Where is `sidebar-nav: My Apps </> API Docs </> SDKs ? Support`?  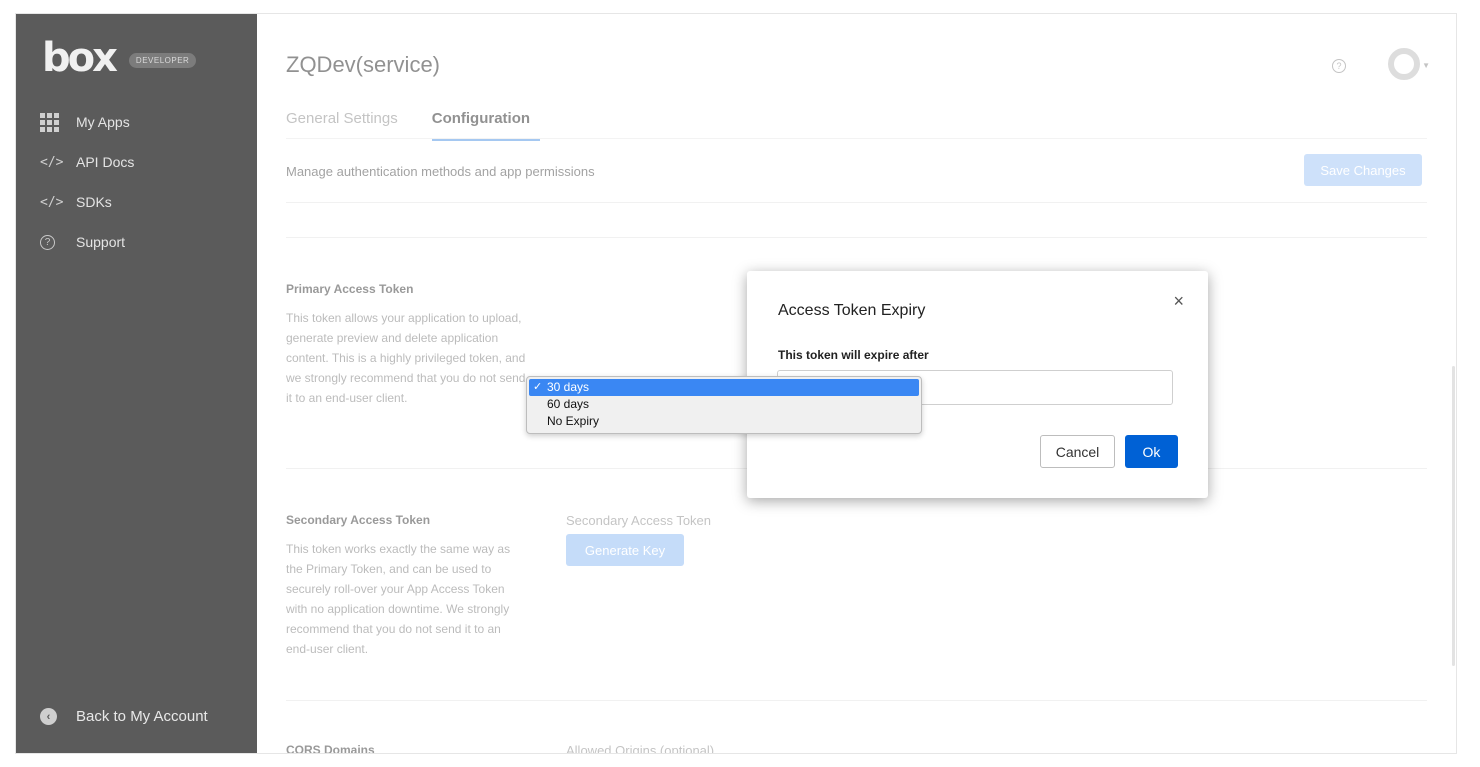 sidebar-nav: My Apps </> API Docs </> SDKs ? Support is located at coordinates (136, 182).